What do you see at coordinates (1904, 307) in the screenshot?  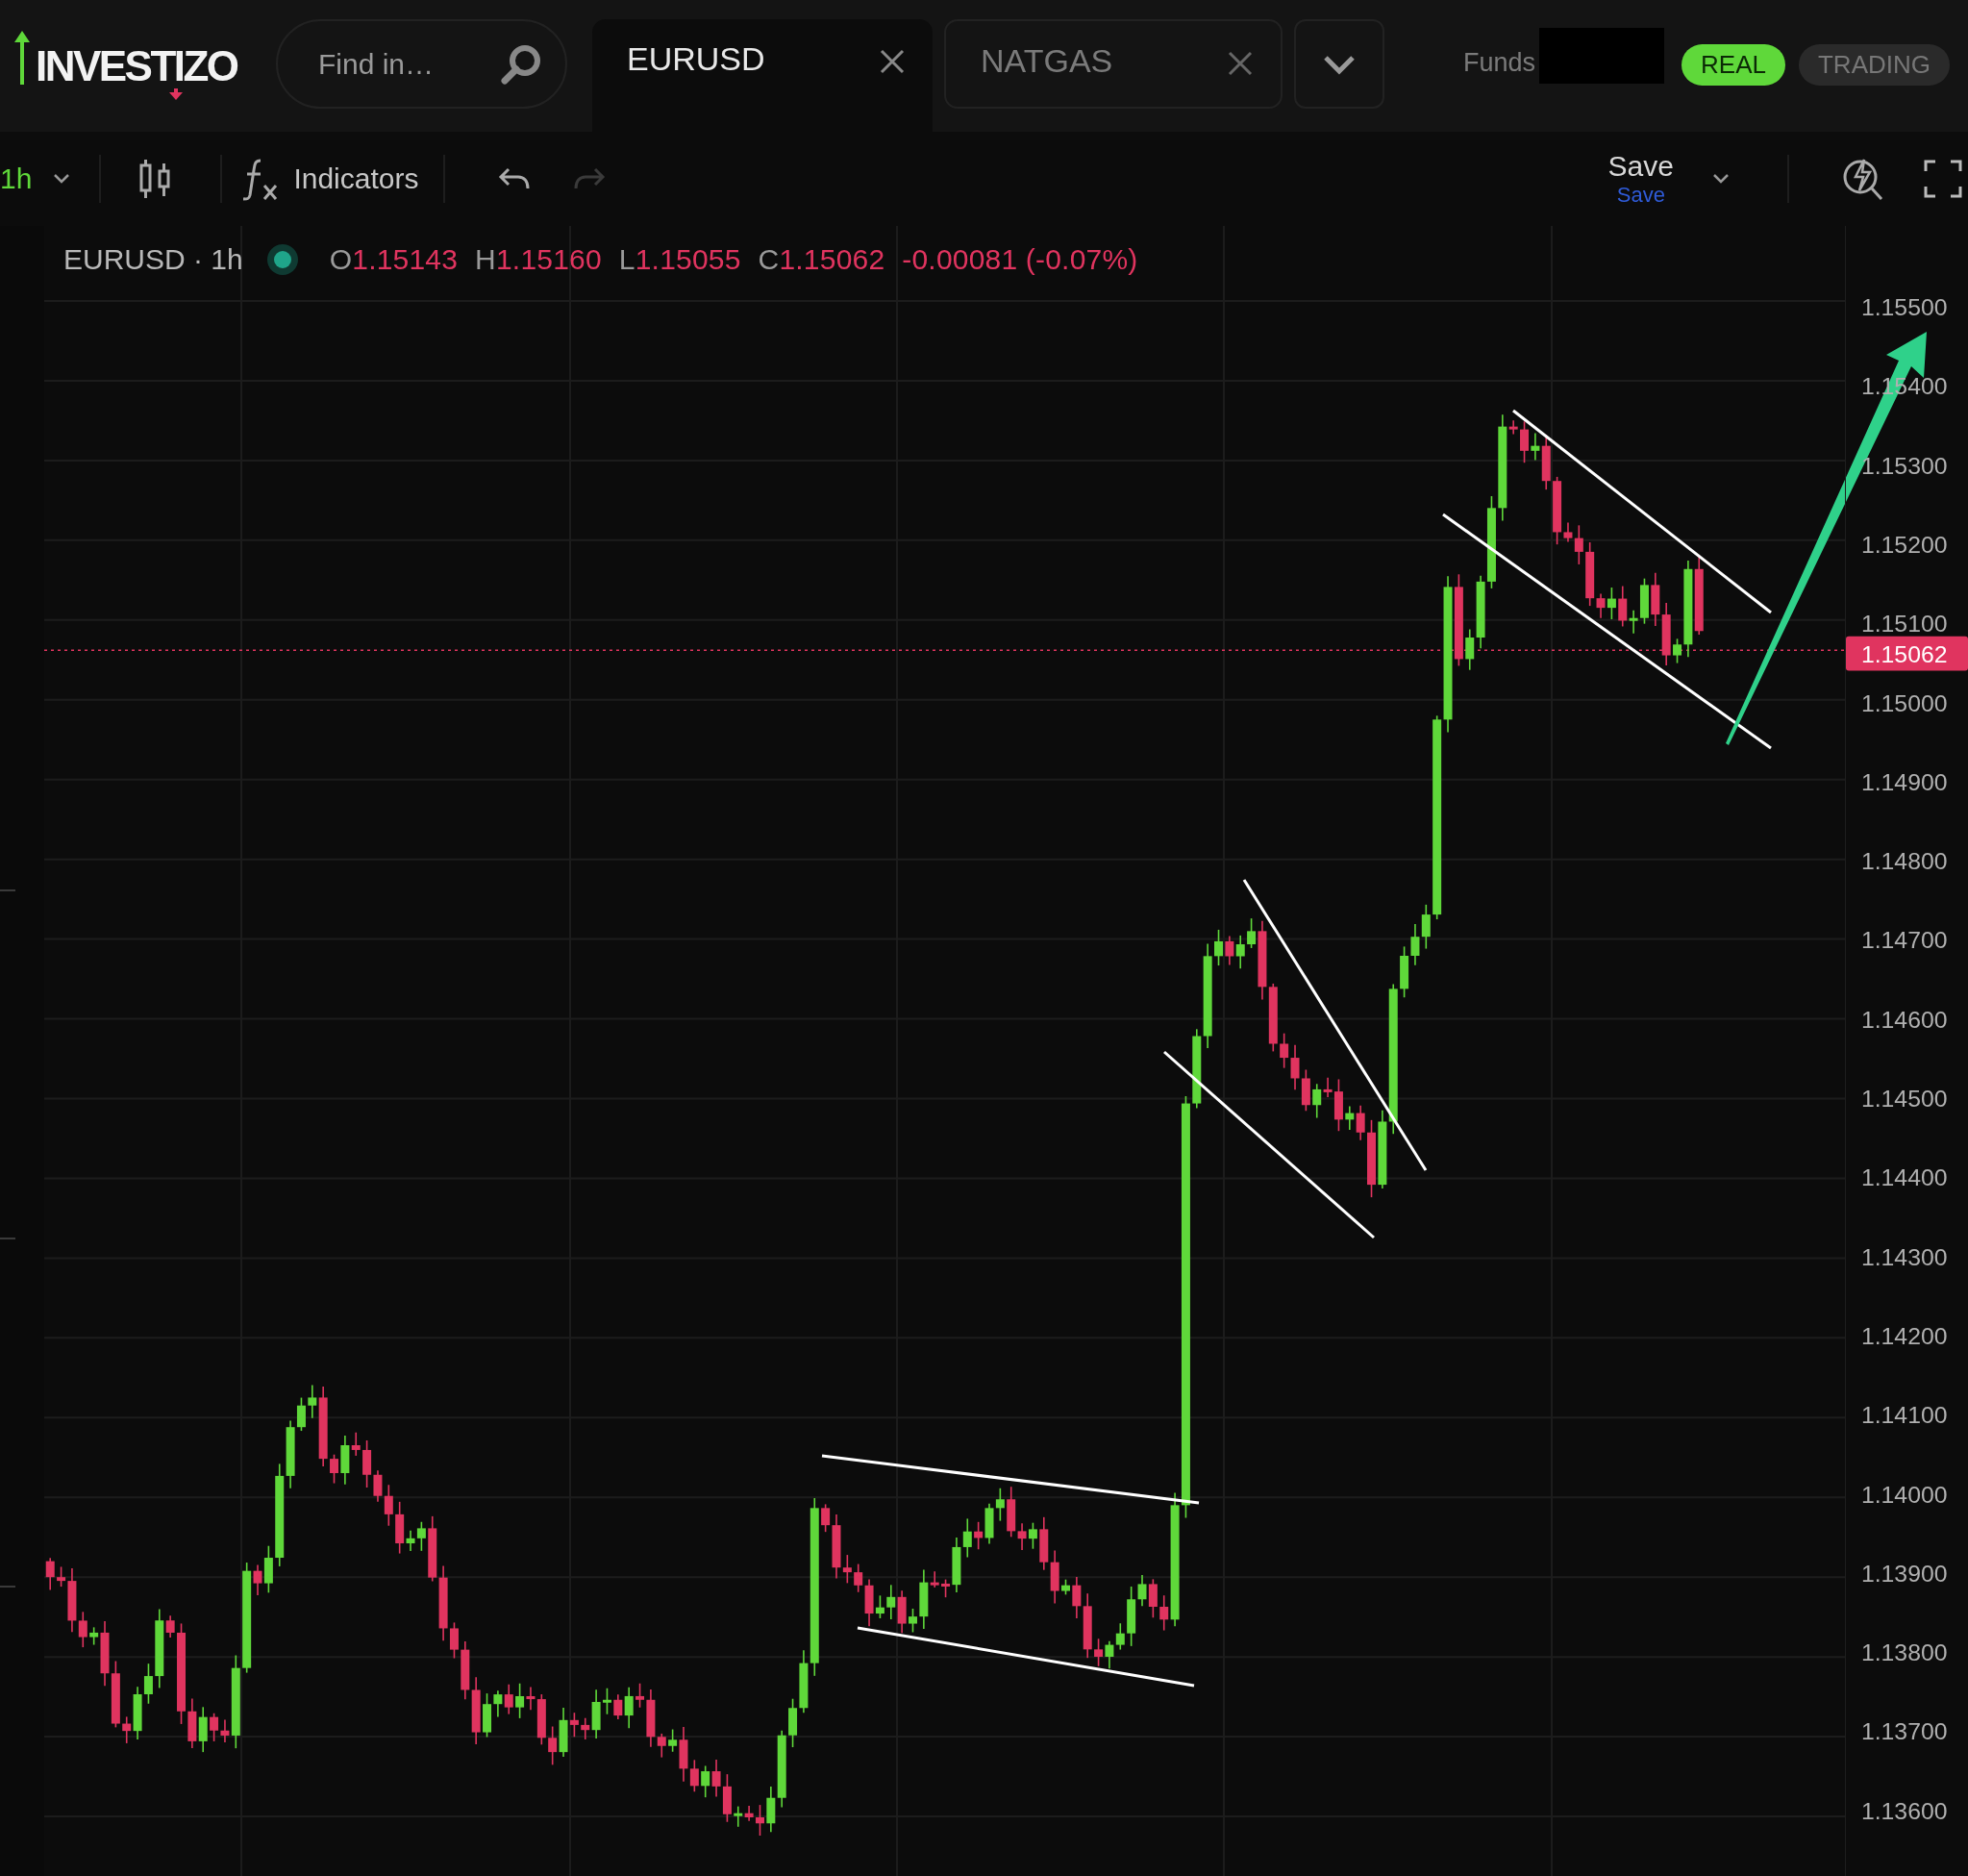 I see `price-axis-label: 1.15500` at bounding box center [1904, 307].